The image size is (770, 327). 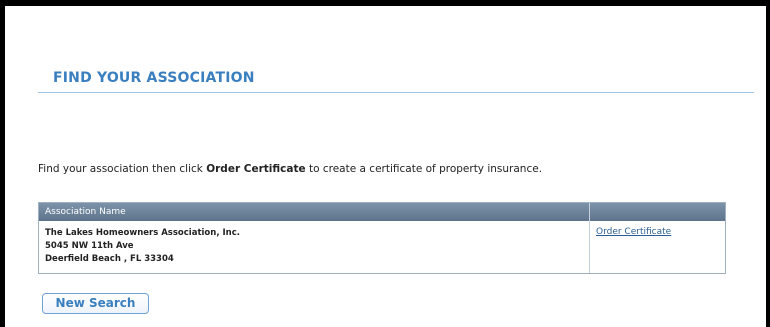 What do you see at coordinates (633, 232) in the screenshot?
I see `order-certificate-link: Order Certificate` at bounding box center [633, 232].